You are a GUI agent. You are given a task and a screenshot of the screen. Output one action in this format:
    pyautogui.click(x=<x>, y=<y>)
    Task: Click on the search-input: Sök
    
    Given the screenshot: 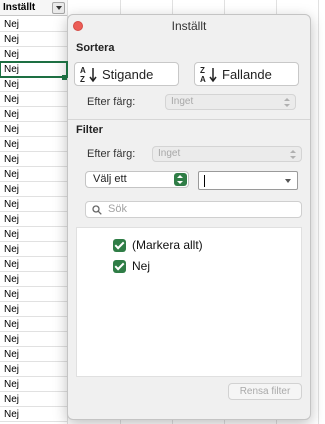 What is the action you would take?
    pyautogui.click(x=193, y=209)
    